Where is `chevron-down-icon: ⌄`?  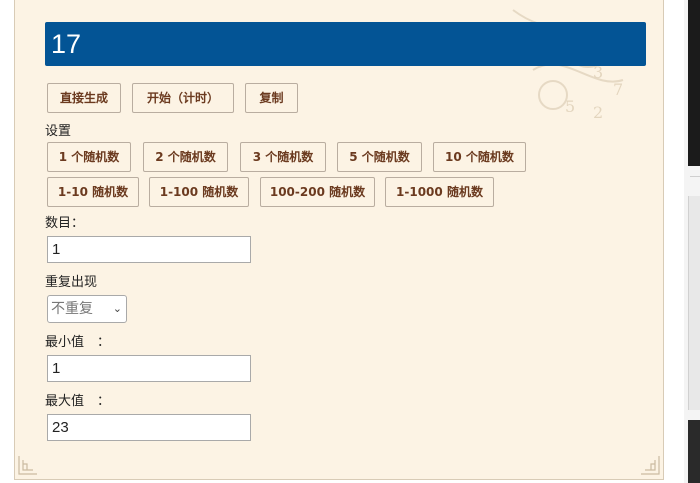
chevron-down-icon: ⌄ is located at coordinates (117, 308).